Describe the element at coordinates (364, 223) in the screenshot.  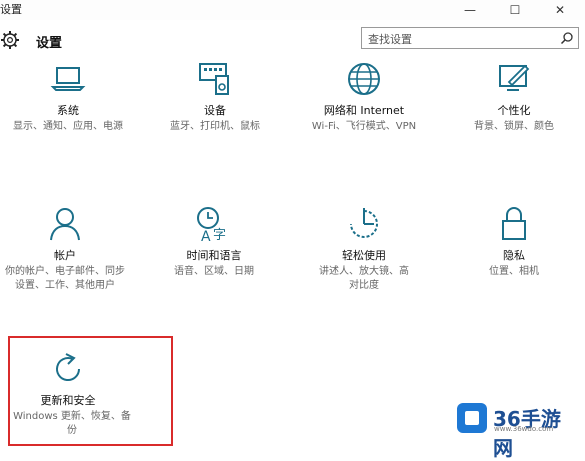
I see `ease-of-access-icon` at that location.